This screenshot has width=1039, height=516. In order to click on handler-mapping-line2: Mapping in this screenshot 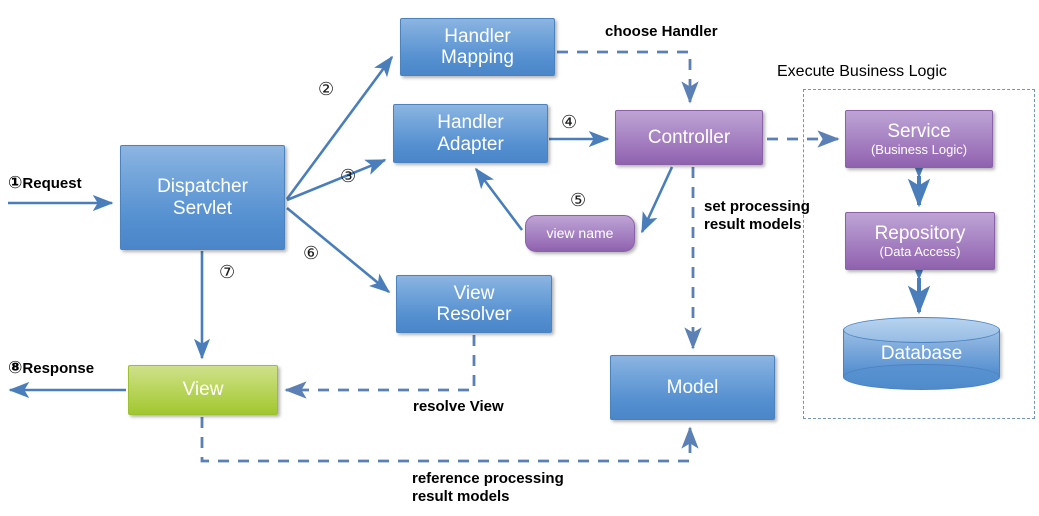, I will do `click(477, 57)`.